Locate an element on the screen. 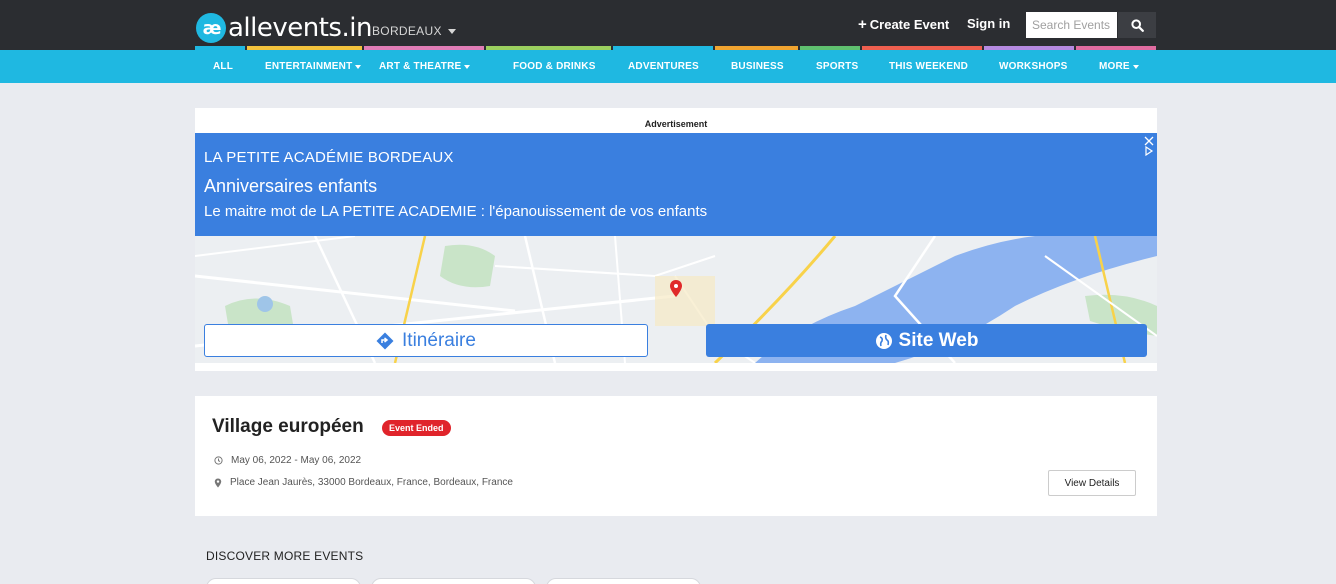  search-button is located at coordinates (1137, 25).